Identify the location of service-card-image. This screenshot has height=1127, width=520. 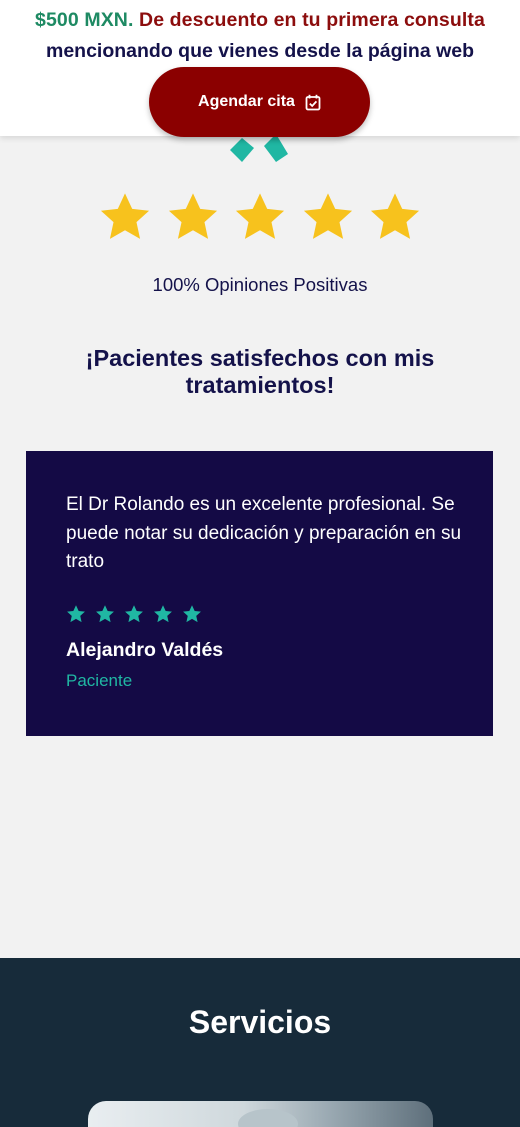
(260, 1114).